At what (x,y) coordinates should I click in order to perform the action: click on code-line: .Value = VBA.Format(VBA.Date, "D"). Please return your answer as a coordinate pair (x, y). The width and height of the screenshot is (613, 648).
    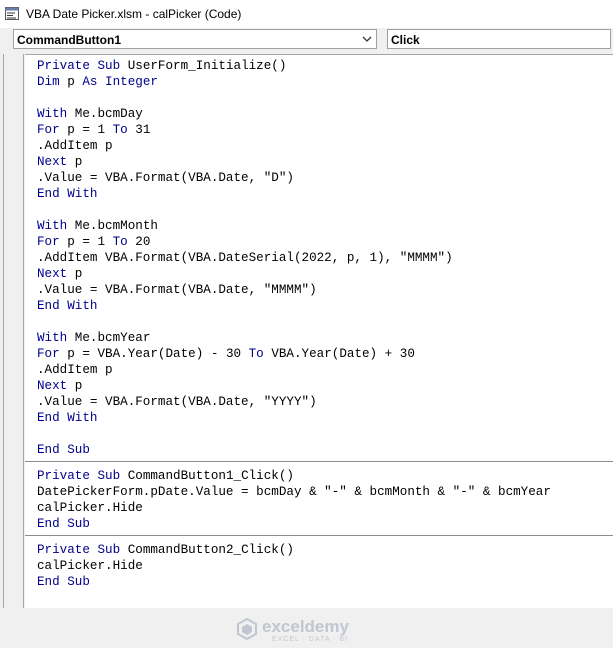
    Looking at the image, I should click on (165, 178).